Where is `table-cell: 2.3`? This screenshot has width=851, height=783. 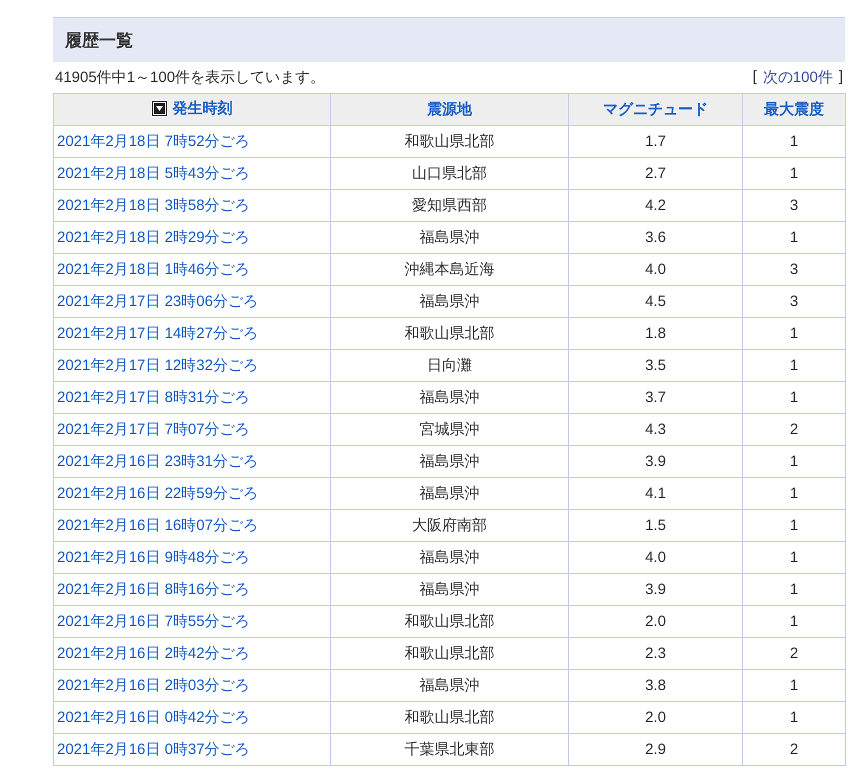
table-cell: 2.3 is located at coordinates (655, 654).